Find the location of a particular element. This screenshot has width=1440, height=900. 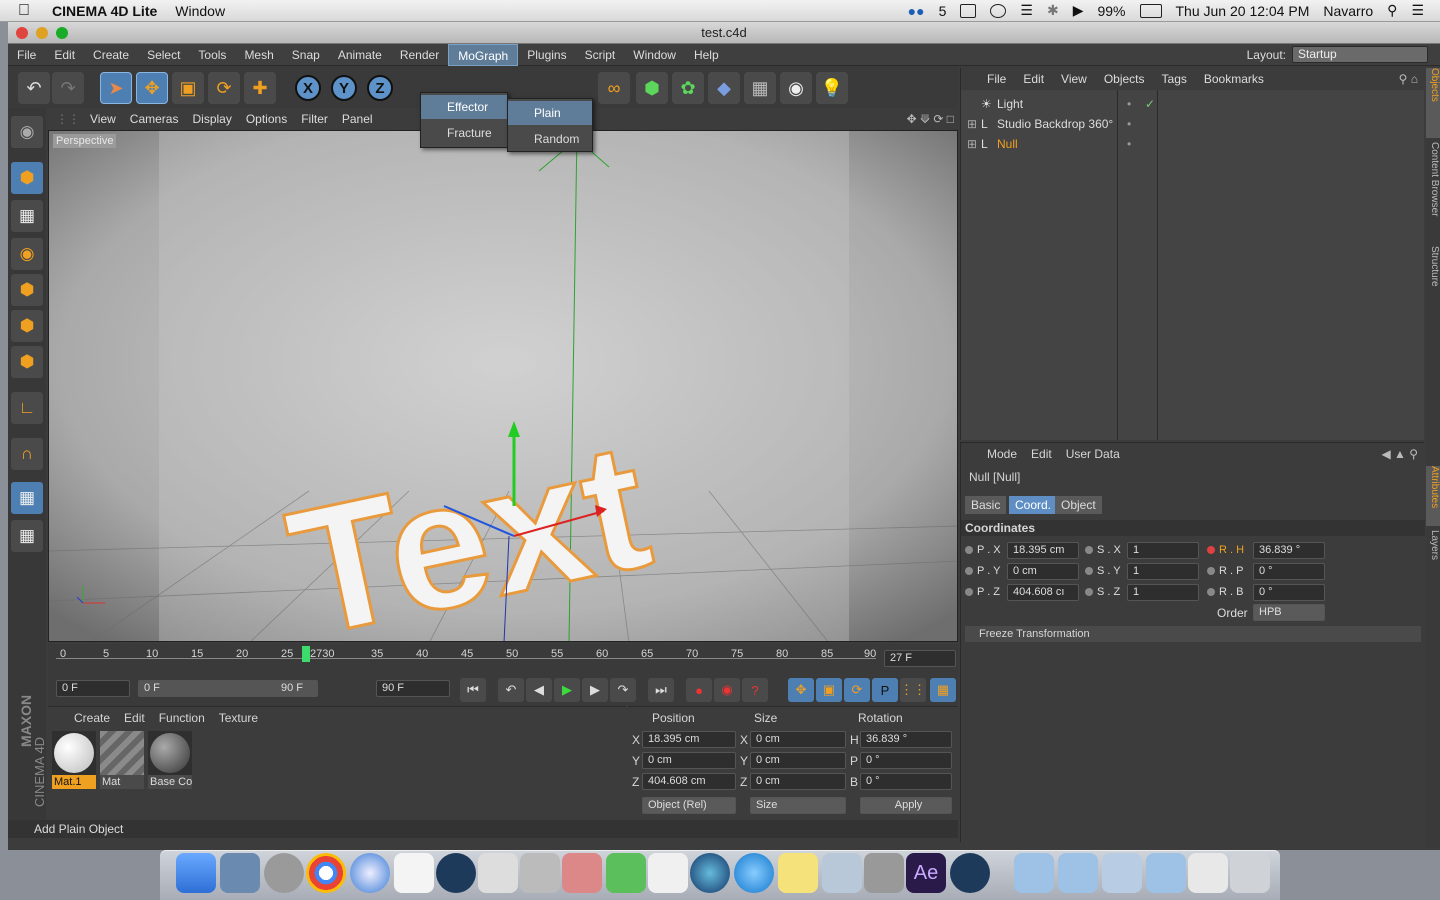

menu-mograph: MoGraph is located at coordinates (483, 54).